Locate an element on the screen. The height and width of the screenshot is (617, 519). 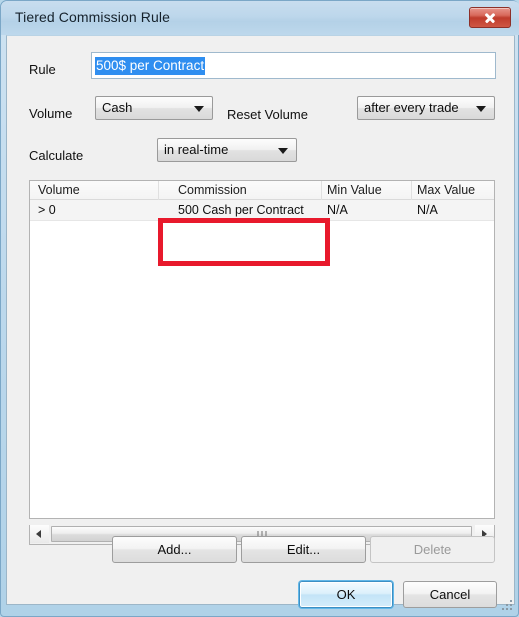
resize-grip-icon is located at coordinates (507, 606).